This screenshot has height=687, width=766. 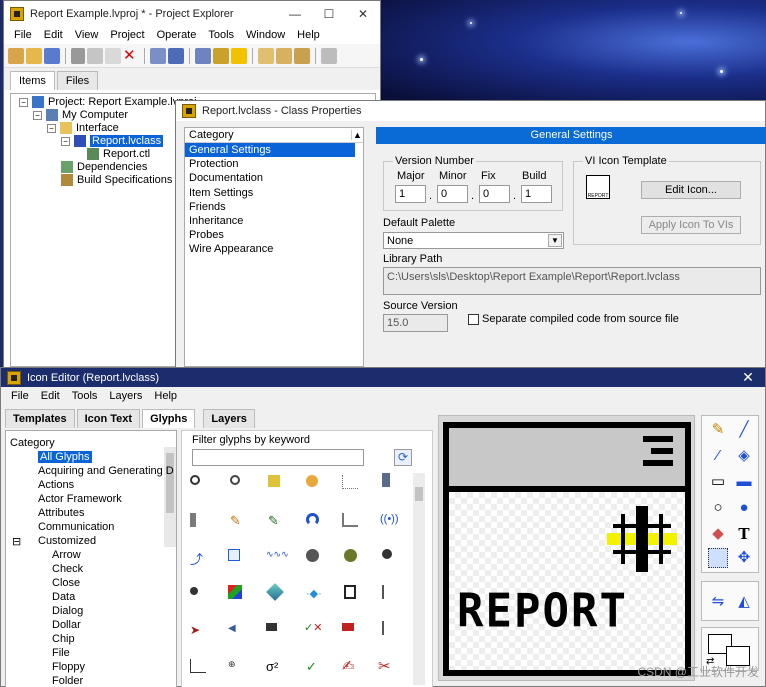 I want to click on build-field: 1, so click(x=536, y=194).